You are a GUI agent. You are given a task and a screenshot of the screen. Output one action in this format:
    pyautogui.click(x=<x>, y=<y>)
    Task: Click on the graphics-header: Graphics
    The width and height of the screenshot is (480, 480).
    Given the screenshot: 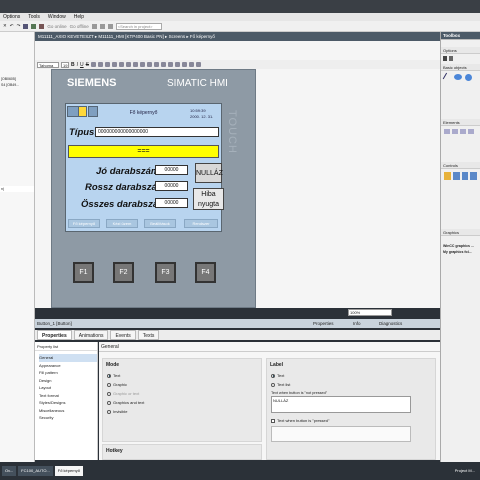 What is the action you would take?
    pyautogui.click(x=460, y=232)
    